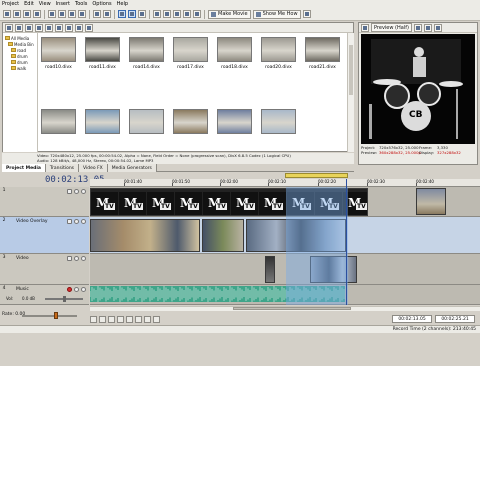 This screenshot has width=480, height=480. What do you see at coordinates (72, 14) in the screenshot?
I see `paste-icon` at bounding box center [72, 14].